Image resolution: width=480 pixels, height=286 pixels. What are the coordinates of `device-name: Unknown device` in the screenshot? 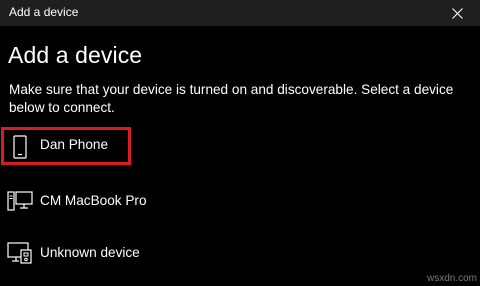 It's located at (90, 252).